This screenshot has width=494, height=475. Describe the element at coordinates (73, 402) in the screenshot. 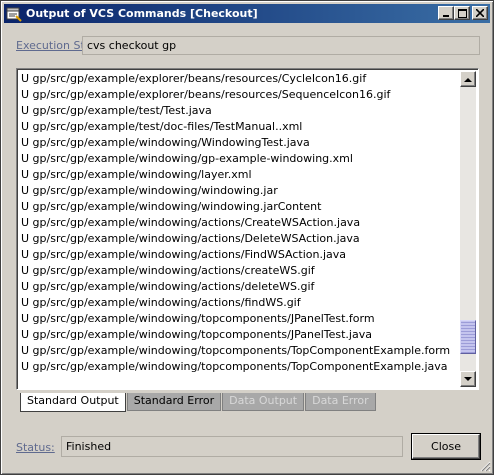

I see `tab-standard-output: Standard Output` at that location.